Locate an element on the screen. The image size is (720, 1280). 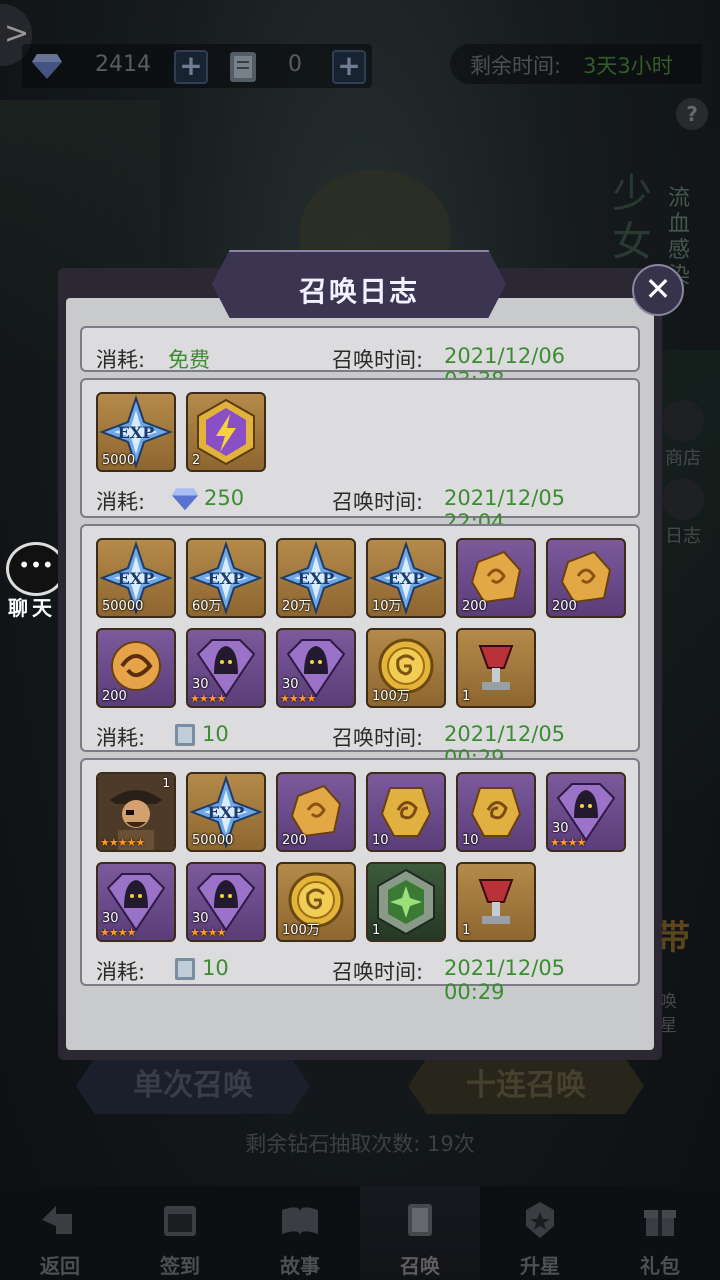
log-entry: 消耗: 免费 召唤时间: 2021/12/06 03:38 is located at coordinates (360, 359).